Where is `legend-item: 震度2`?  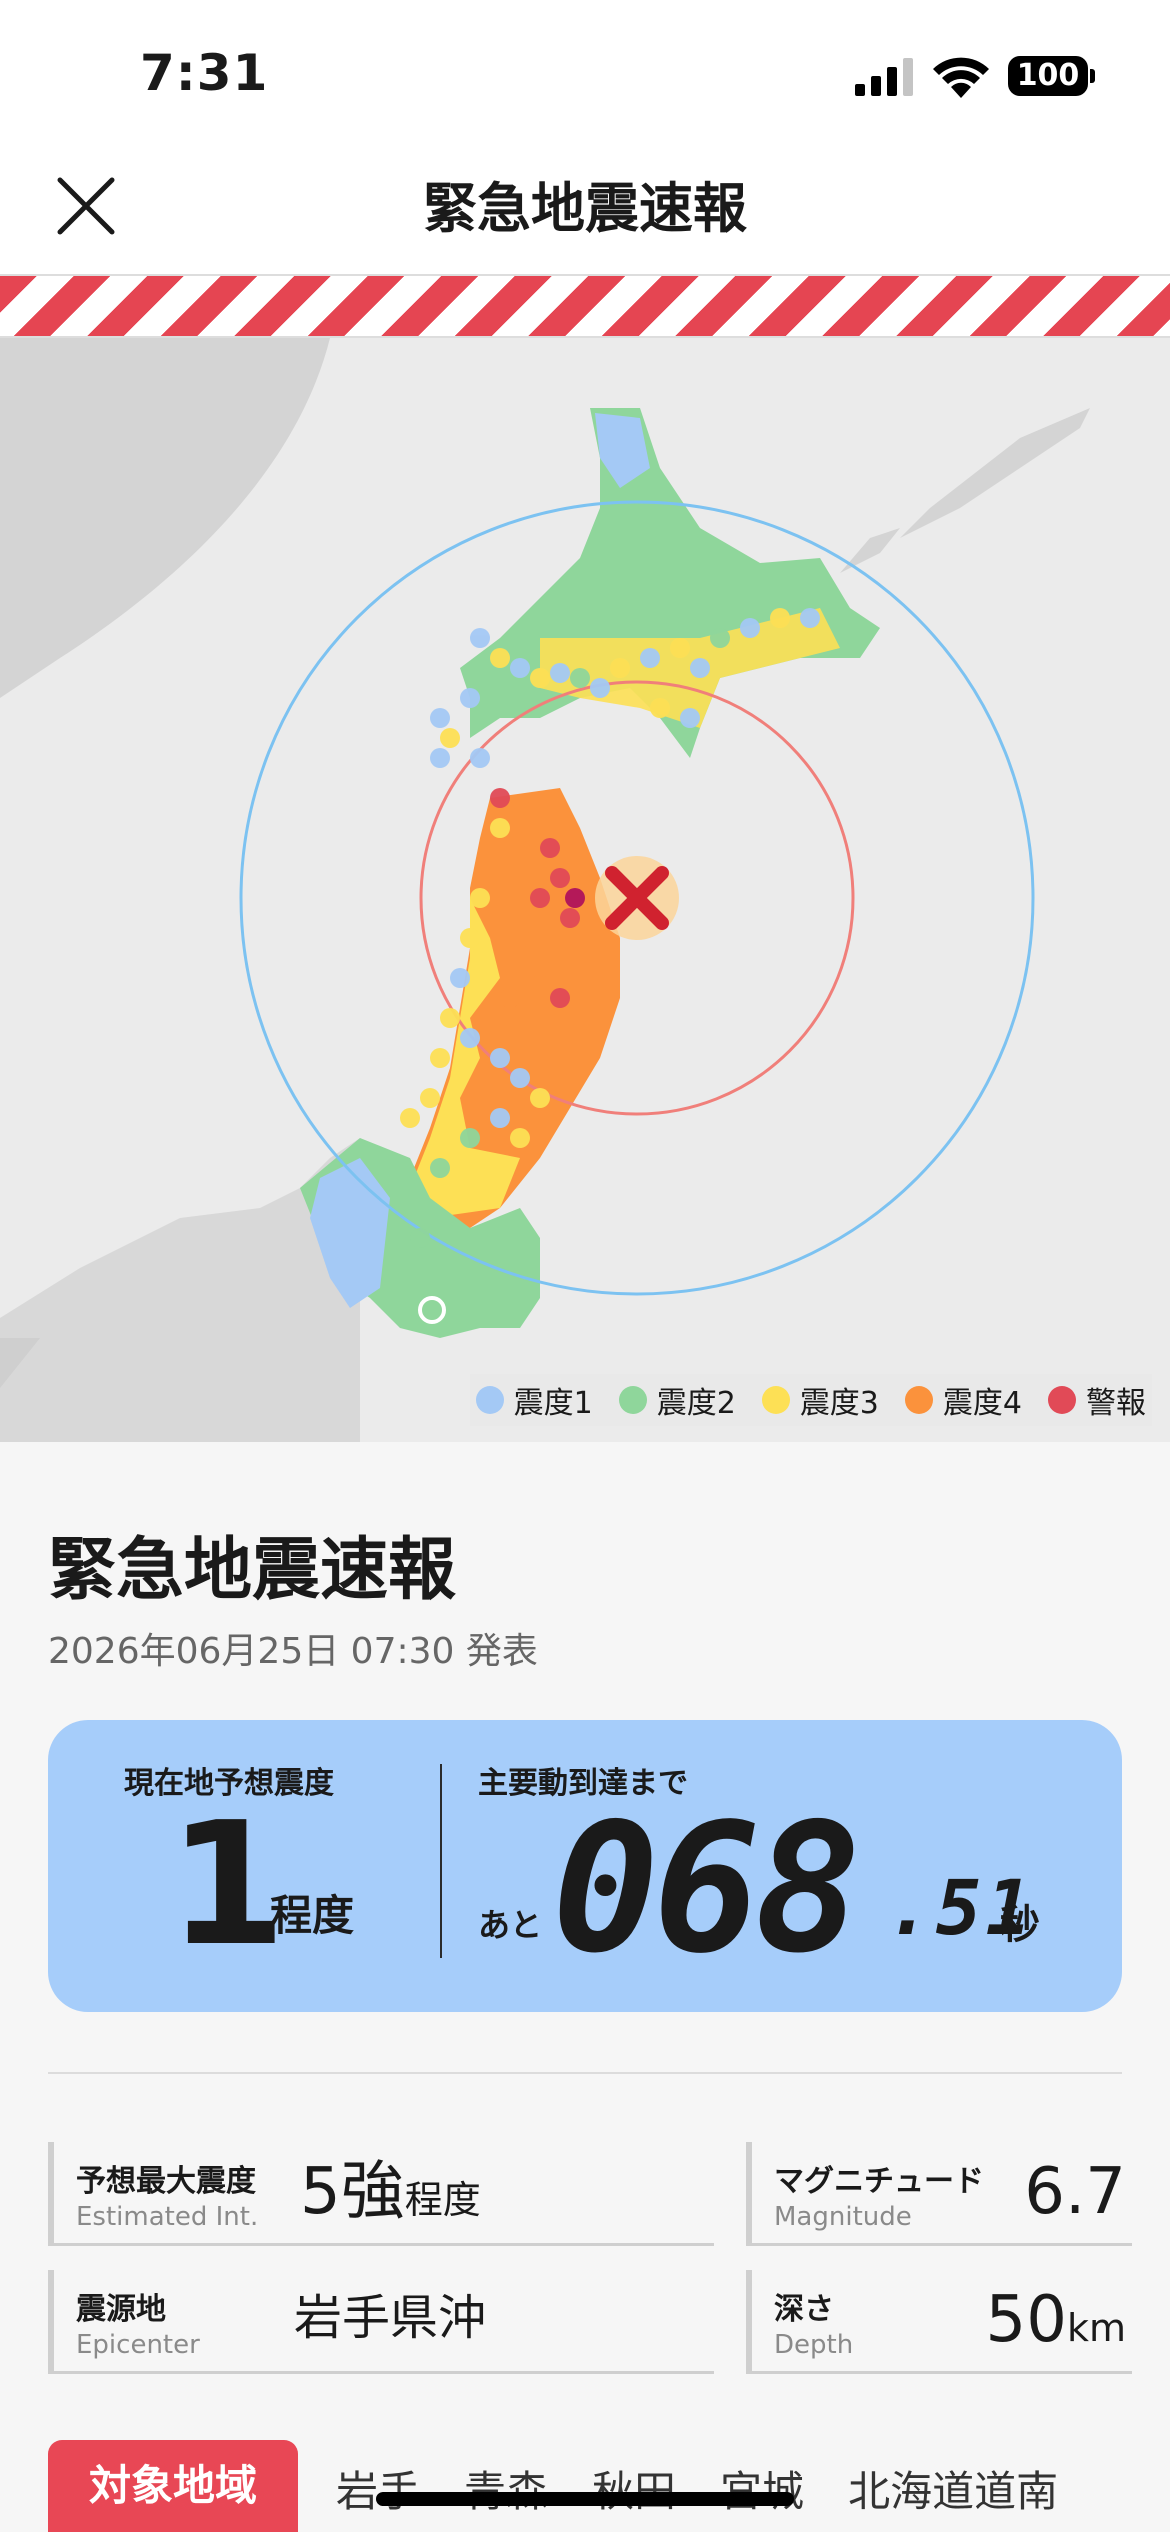 legend-item: 震度2 is located at coordinates (677, 1400).